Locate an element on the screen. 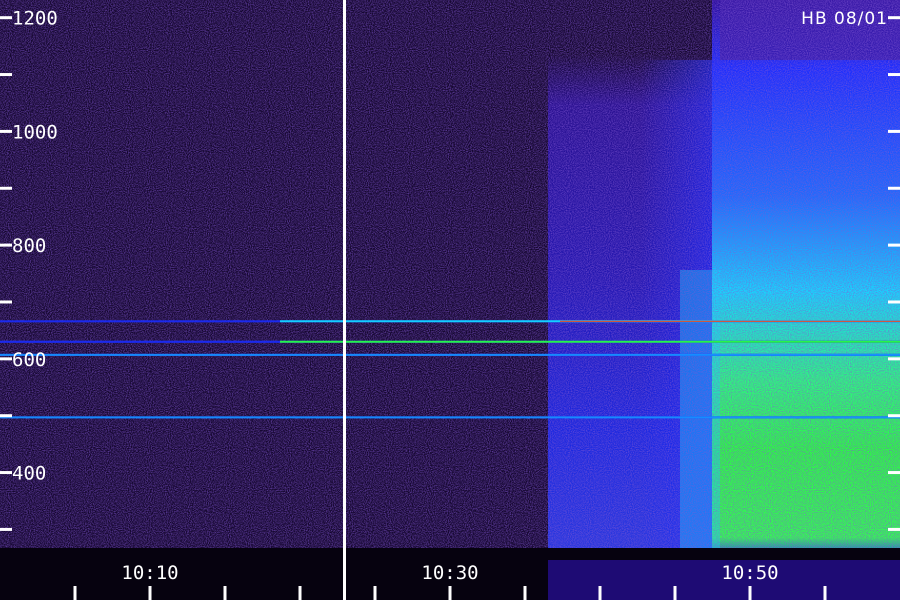 The height and width of the screenshot is (600, 900). y-tick-label: 800 is located at coordinates (29, 246).